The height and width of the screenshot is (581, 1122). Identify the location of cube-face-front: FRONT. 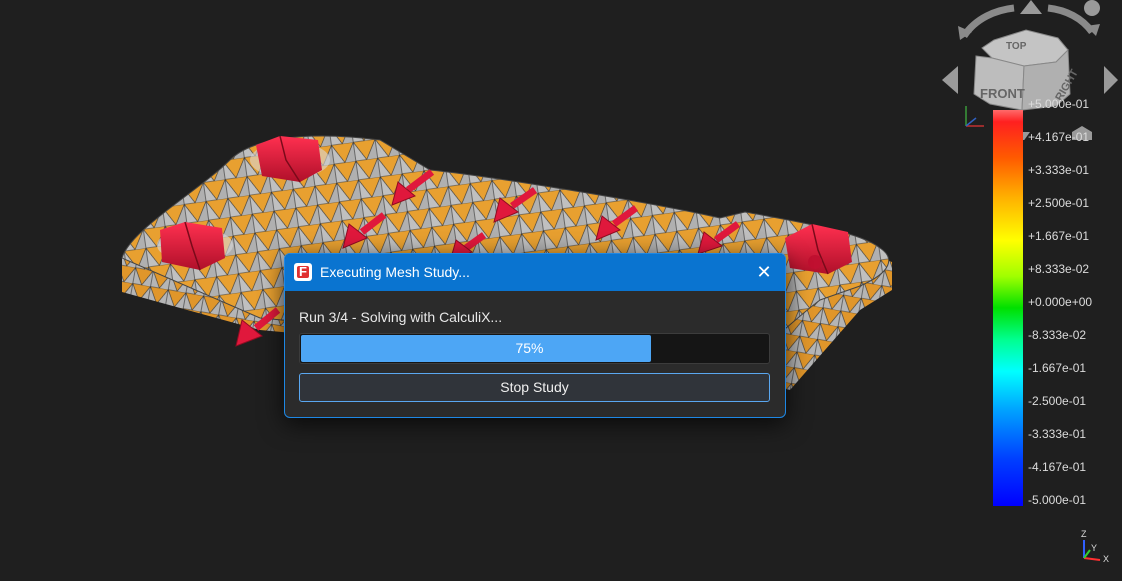
(1002, 93).